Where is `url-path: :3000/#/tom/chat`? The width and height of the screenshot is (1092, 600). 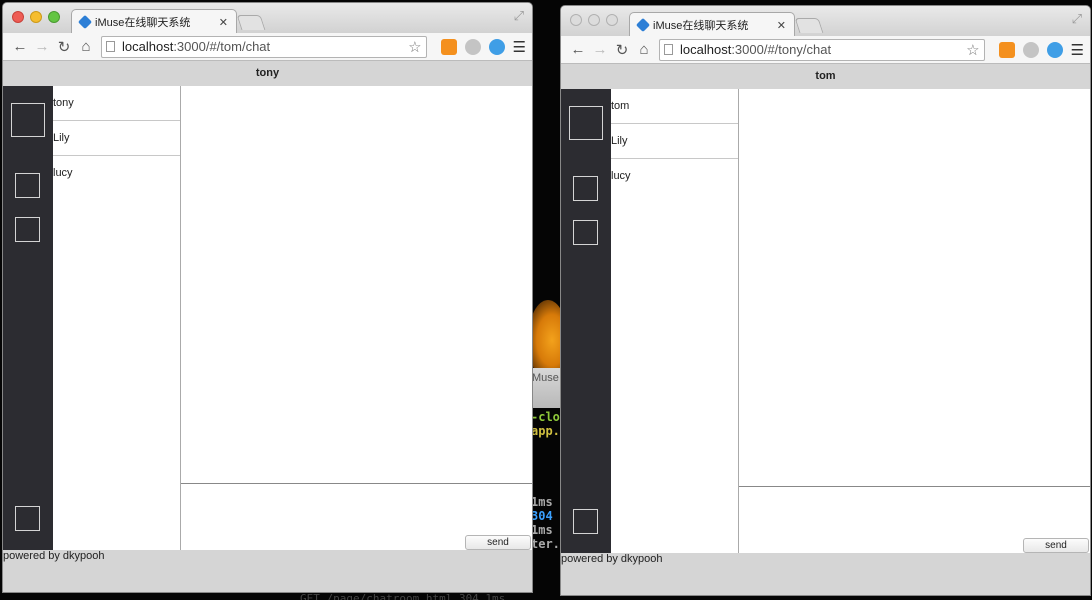 url-path: :3000/#/tom/chat is located at coordinates (222, 46).